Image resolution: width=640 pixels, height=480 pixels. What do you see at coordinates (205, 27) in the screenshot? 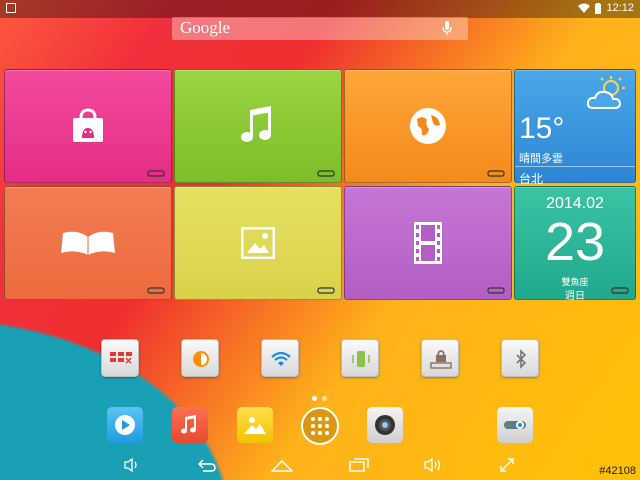
I see `google-logo: Google` at bounding box center [205, 27].